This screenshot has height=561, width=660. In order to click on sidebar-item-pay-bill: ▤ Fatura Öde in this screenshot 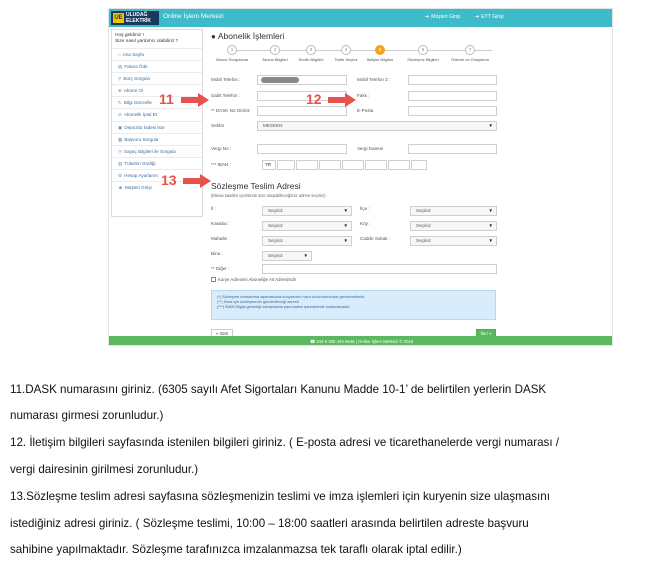, I will do `click(157, 66)`.